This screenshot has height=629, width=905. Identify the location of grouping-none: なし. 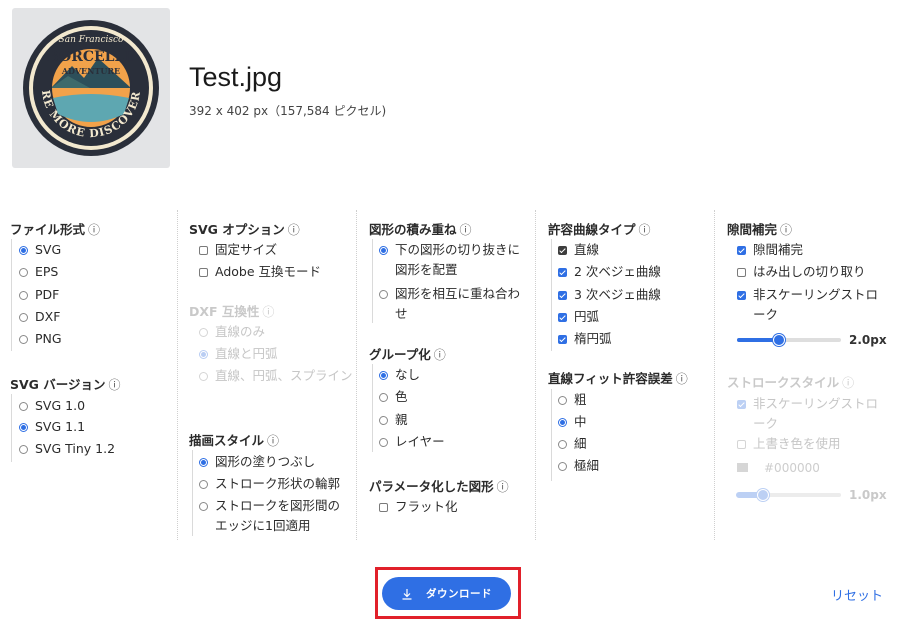
(399, 375).